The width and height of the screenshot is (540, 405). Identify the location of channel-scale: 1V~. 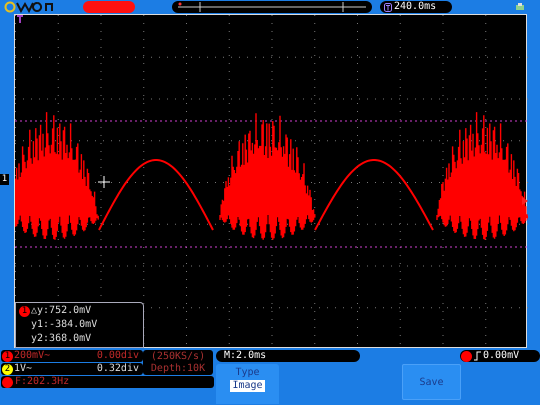
(23, 369).